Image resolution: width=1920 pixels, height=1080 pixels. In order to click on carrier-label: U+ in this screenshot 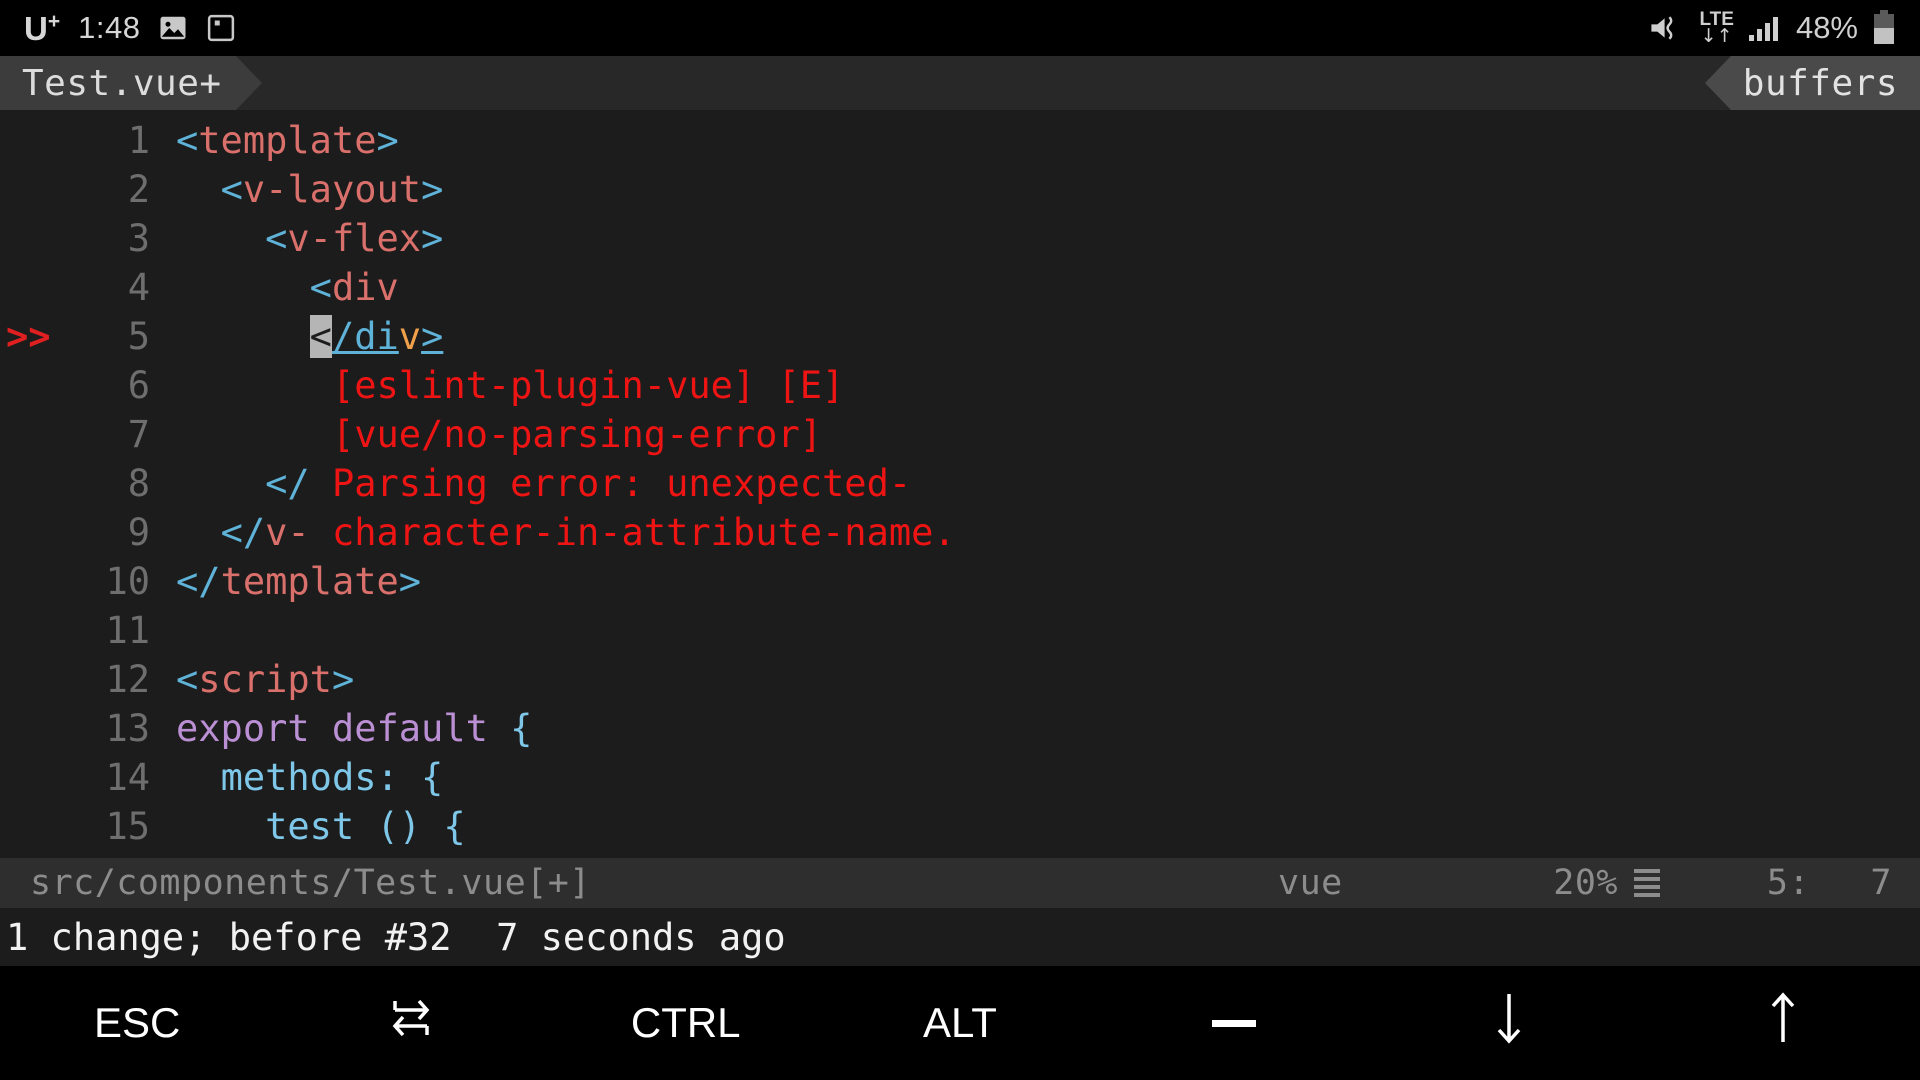, I will do `click(42, 28)`.